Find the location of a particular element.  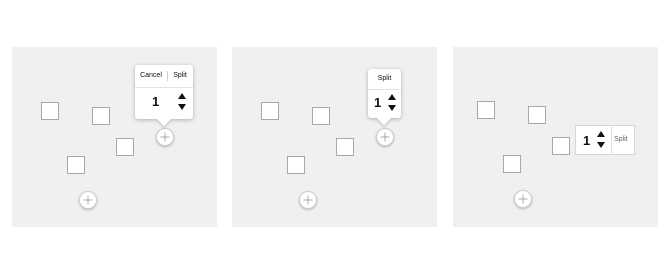

split-popover: Split 1 is located at coordinates (384, 97).